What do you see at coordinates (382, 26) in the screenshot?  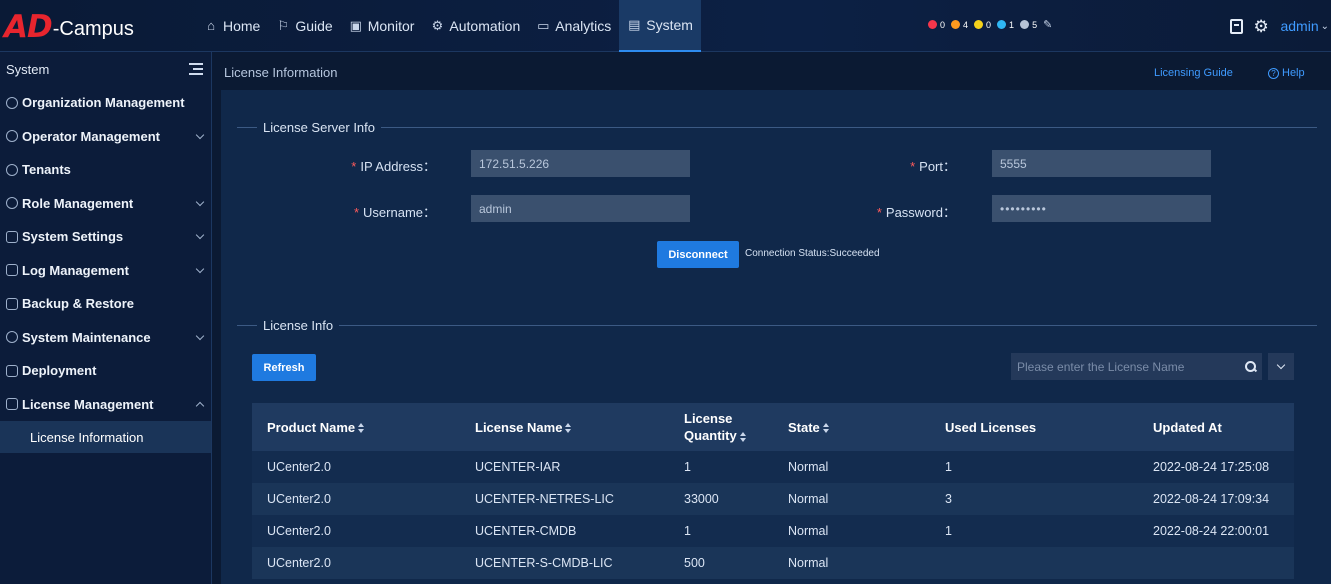 I see `nav-monitor: ▣ Monitor` at bounding box center [382, 26].